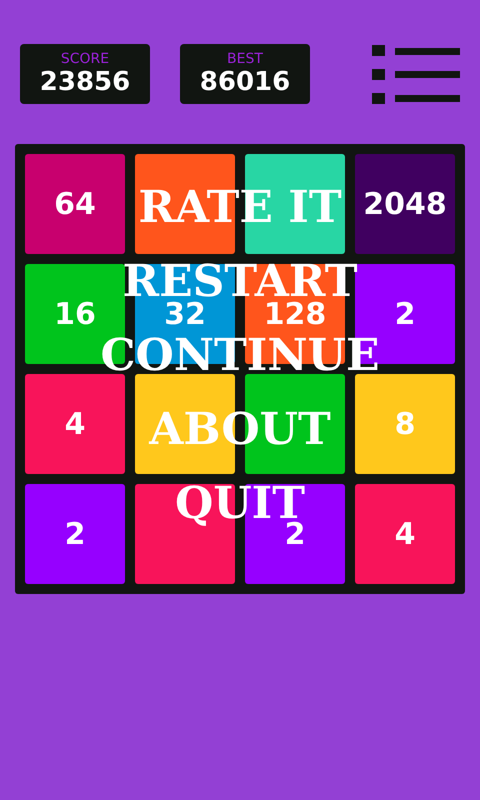 The height and width of the screenshot is (800, 480). Describe the element at coordinates (405, 424) in the screenshot. I see `tile: 8` at that location.